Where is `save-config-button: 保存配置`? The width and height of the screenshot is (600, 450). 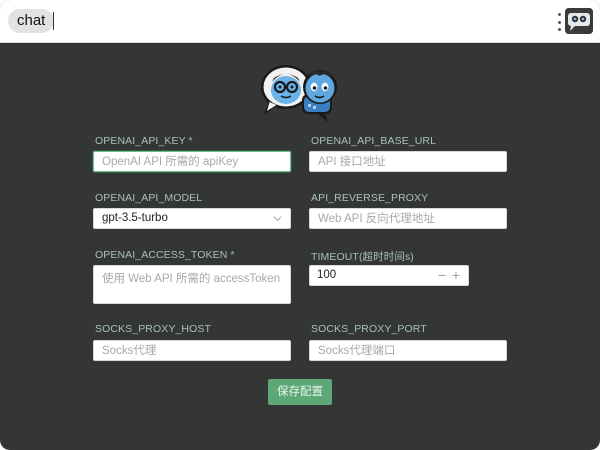
save-config-button: 保存配置 is located at coordinates (300, 392).